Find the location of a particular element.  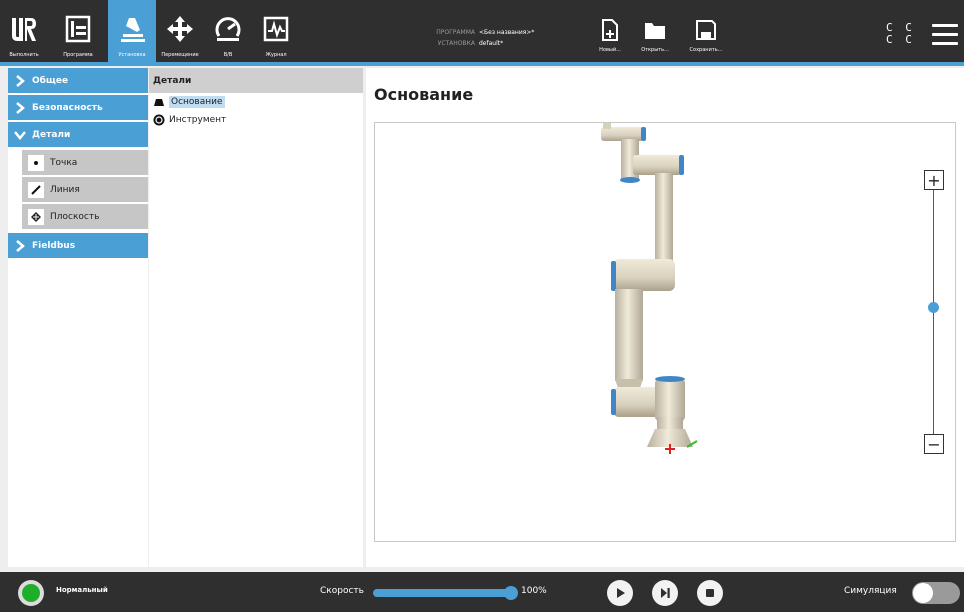

nav-installation-button: Установка is located at coordinates (132, 31).